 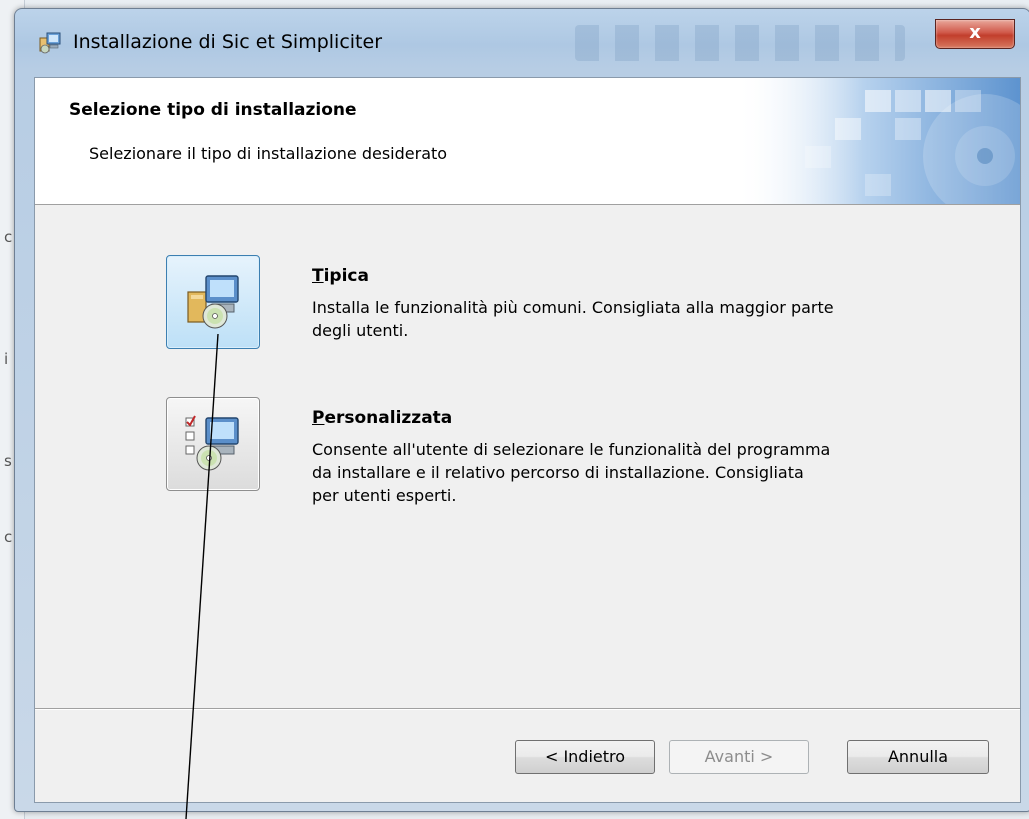 I want to click on typical-install-button, so click(x=213, y=302).